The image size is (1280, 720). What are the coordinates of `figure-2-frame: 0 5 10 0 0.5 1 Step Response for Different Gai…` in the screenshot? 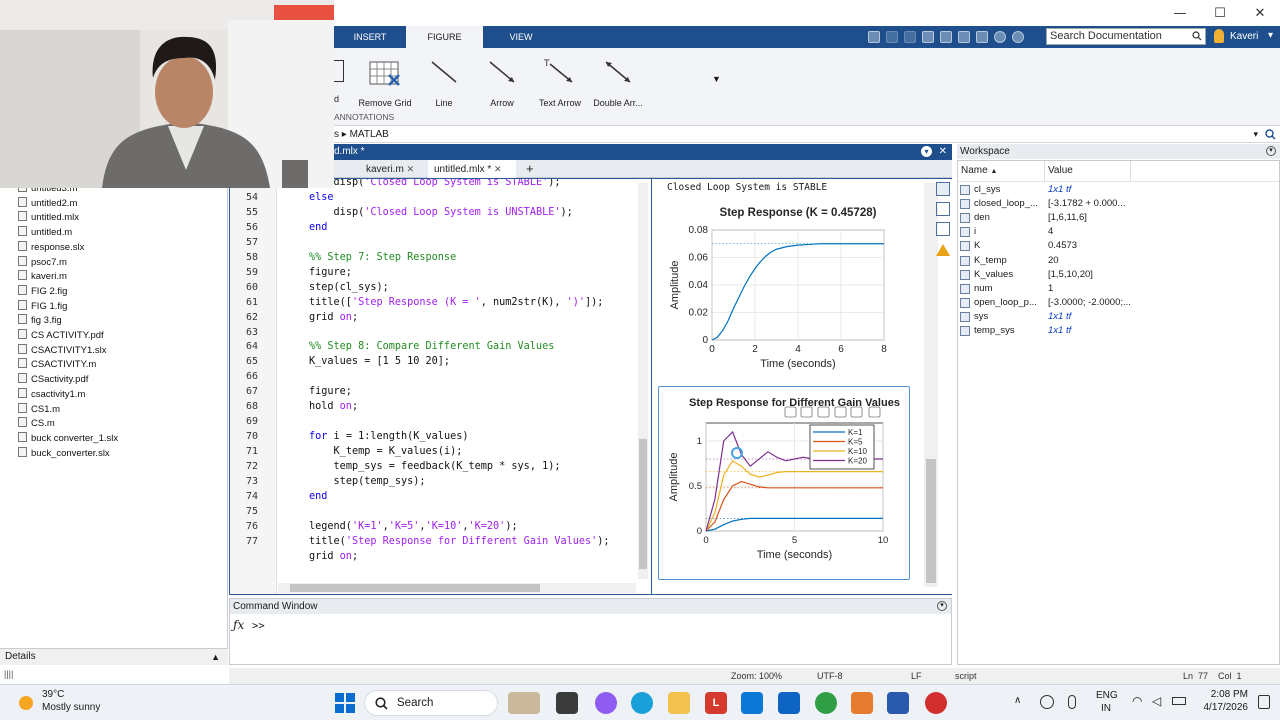 It's located at (784, 483).